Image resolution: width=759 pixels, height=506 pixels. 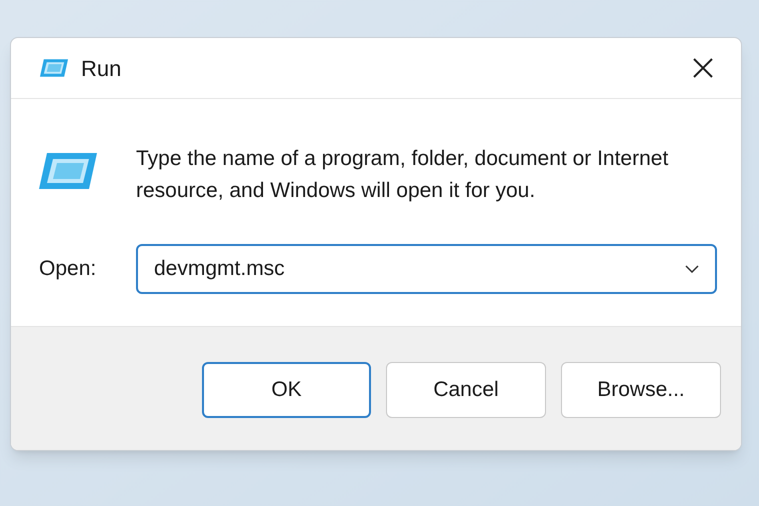 I want to click on window-title: Run, so click(x=101, y=68).